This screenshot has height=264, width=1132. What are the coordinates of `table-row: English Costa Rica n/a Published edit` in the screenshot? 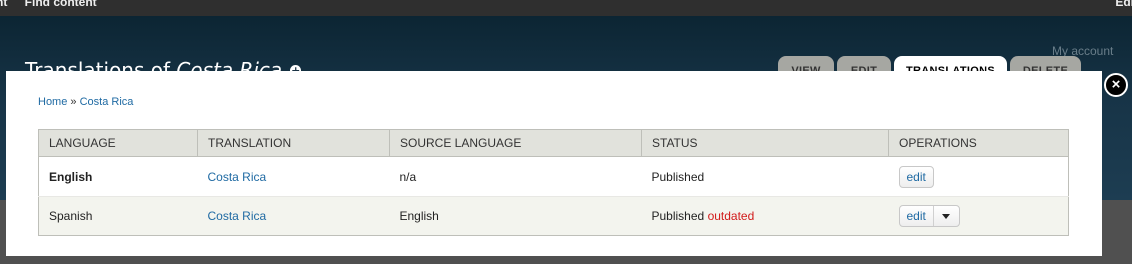 It's located at (553, 176).